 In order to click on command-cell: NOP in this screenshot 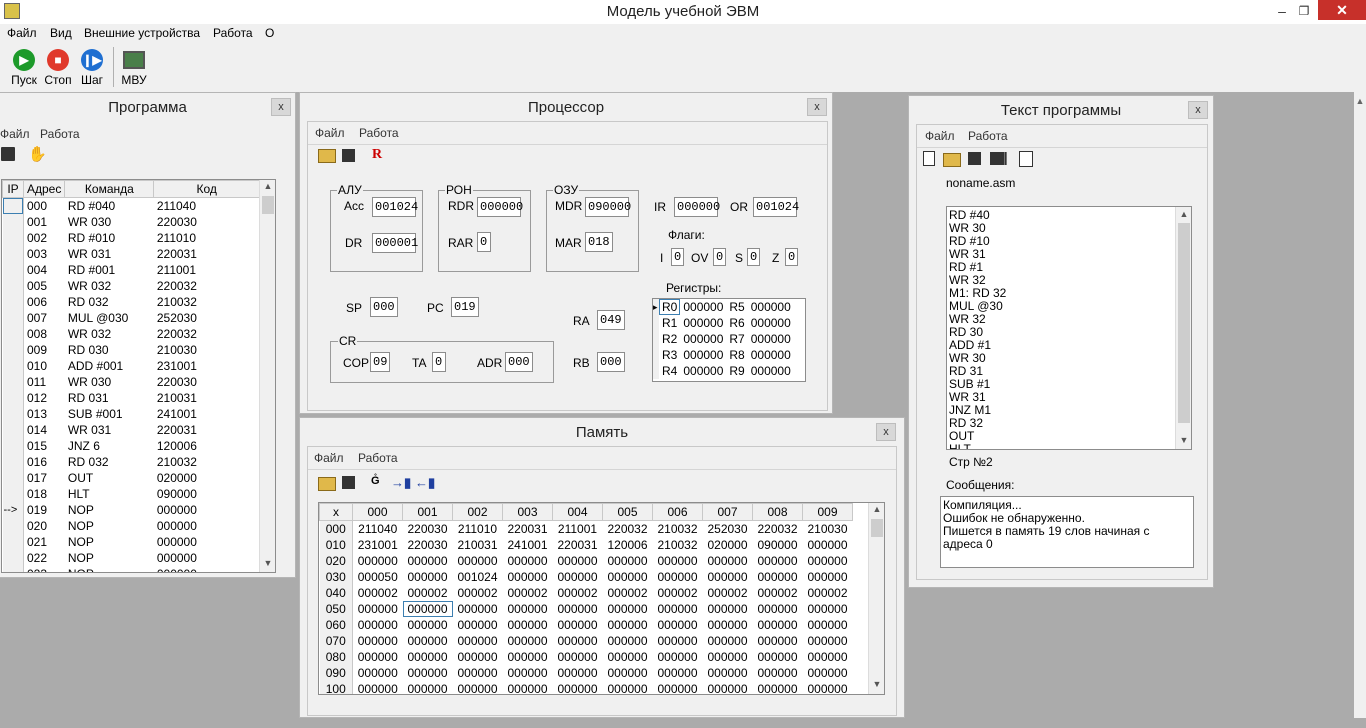, I will do `click(109, 510)`.